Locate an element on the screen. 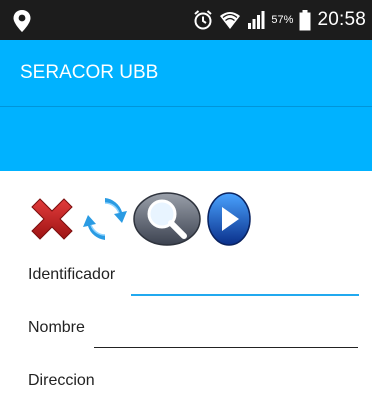 This screenshot has height=406, width=372. search-magnifier-icon is located at coordinates (167, 218).